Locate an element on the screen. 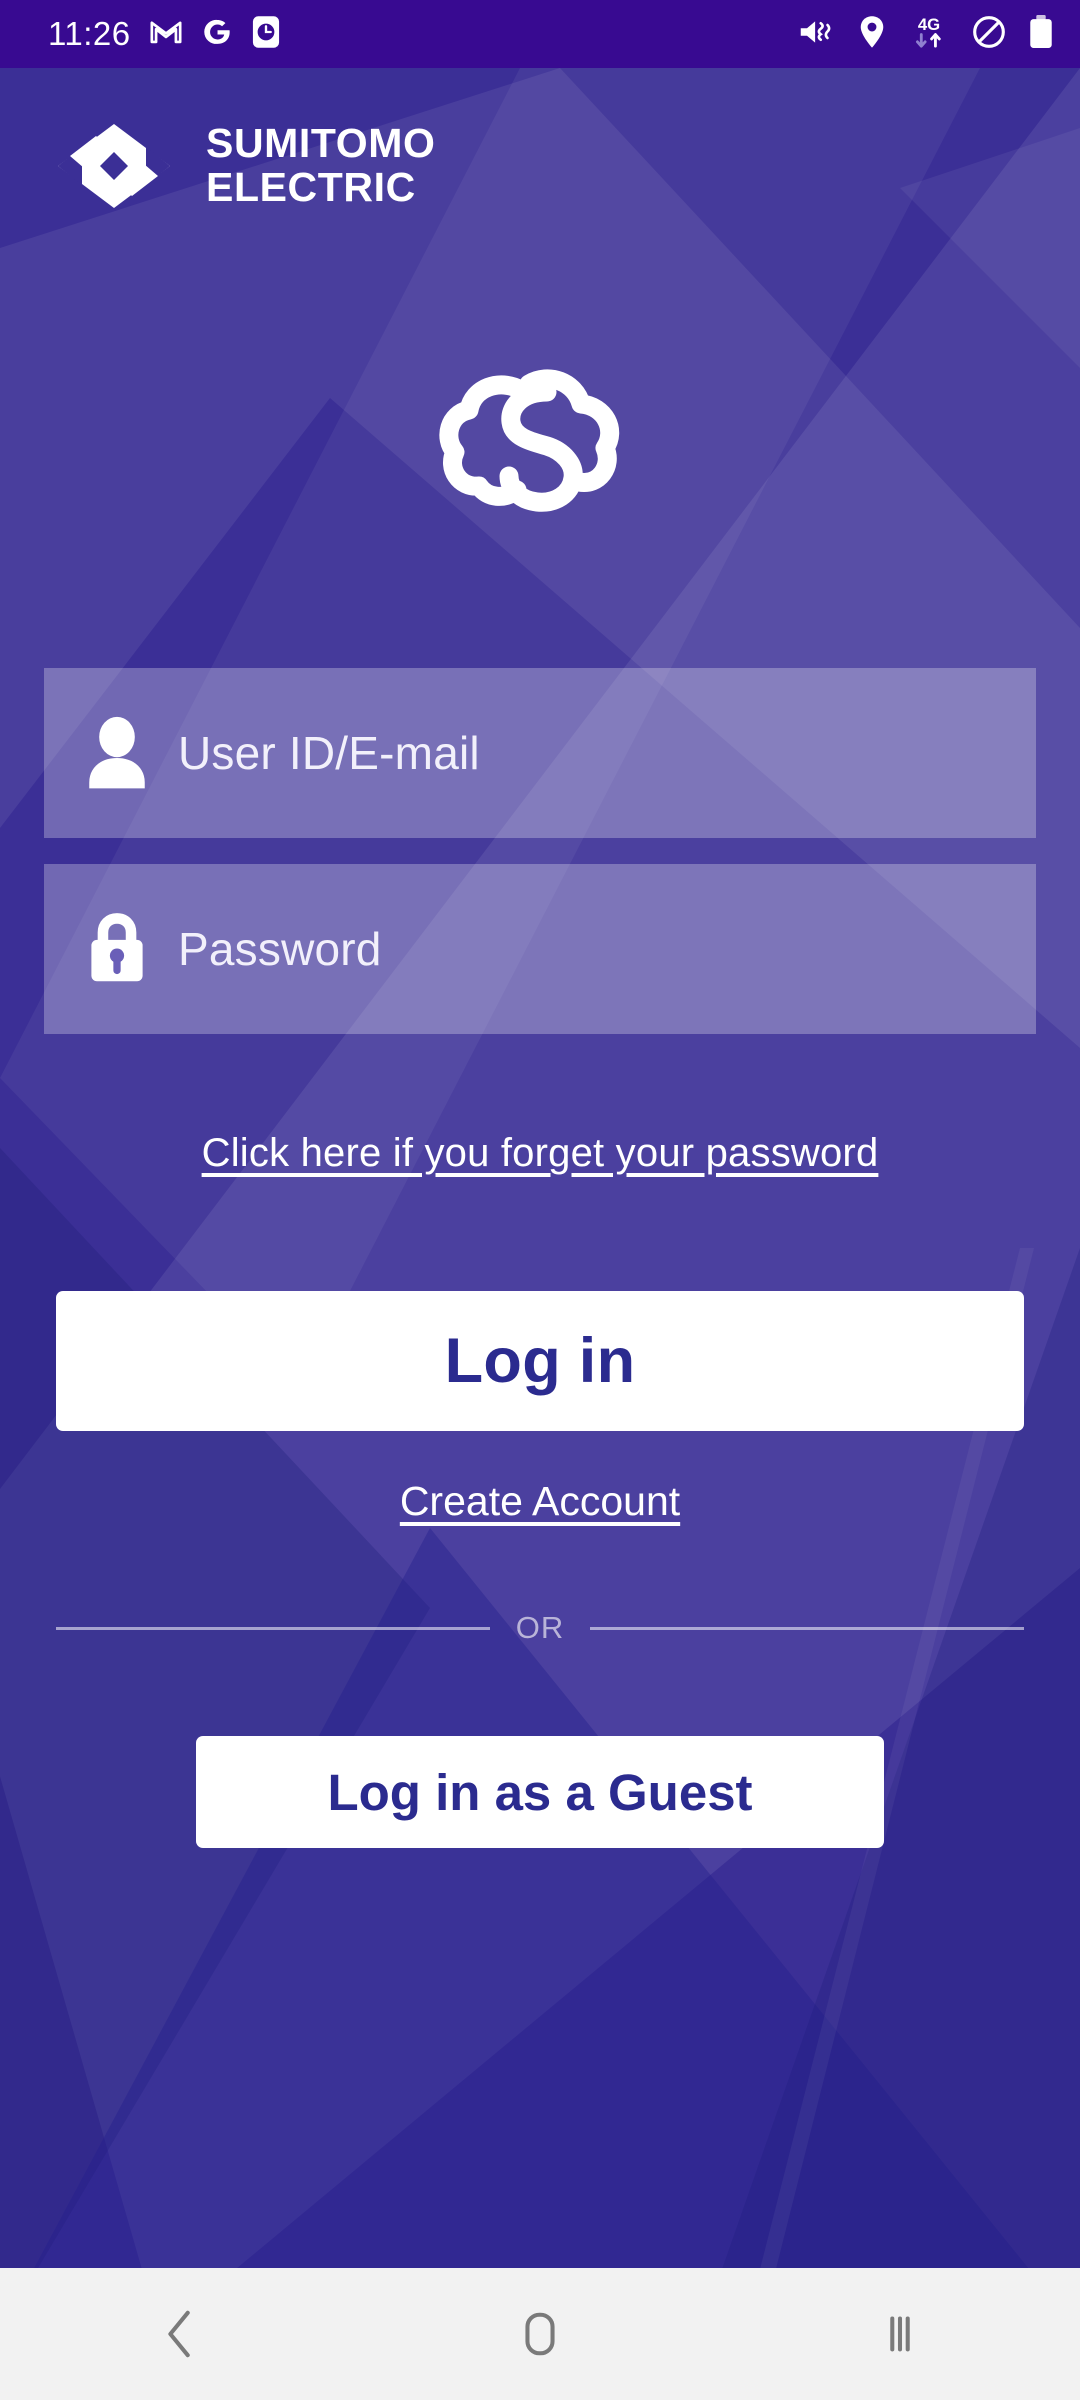  volume-mute-vibrate-icon is located at coordinates (817, 34).